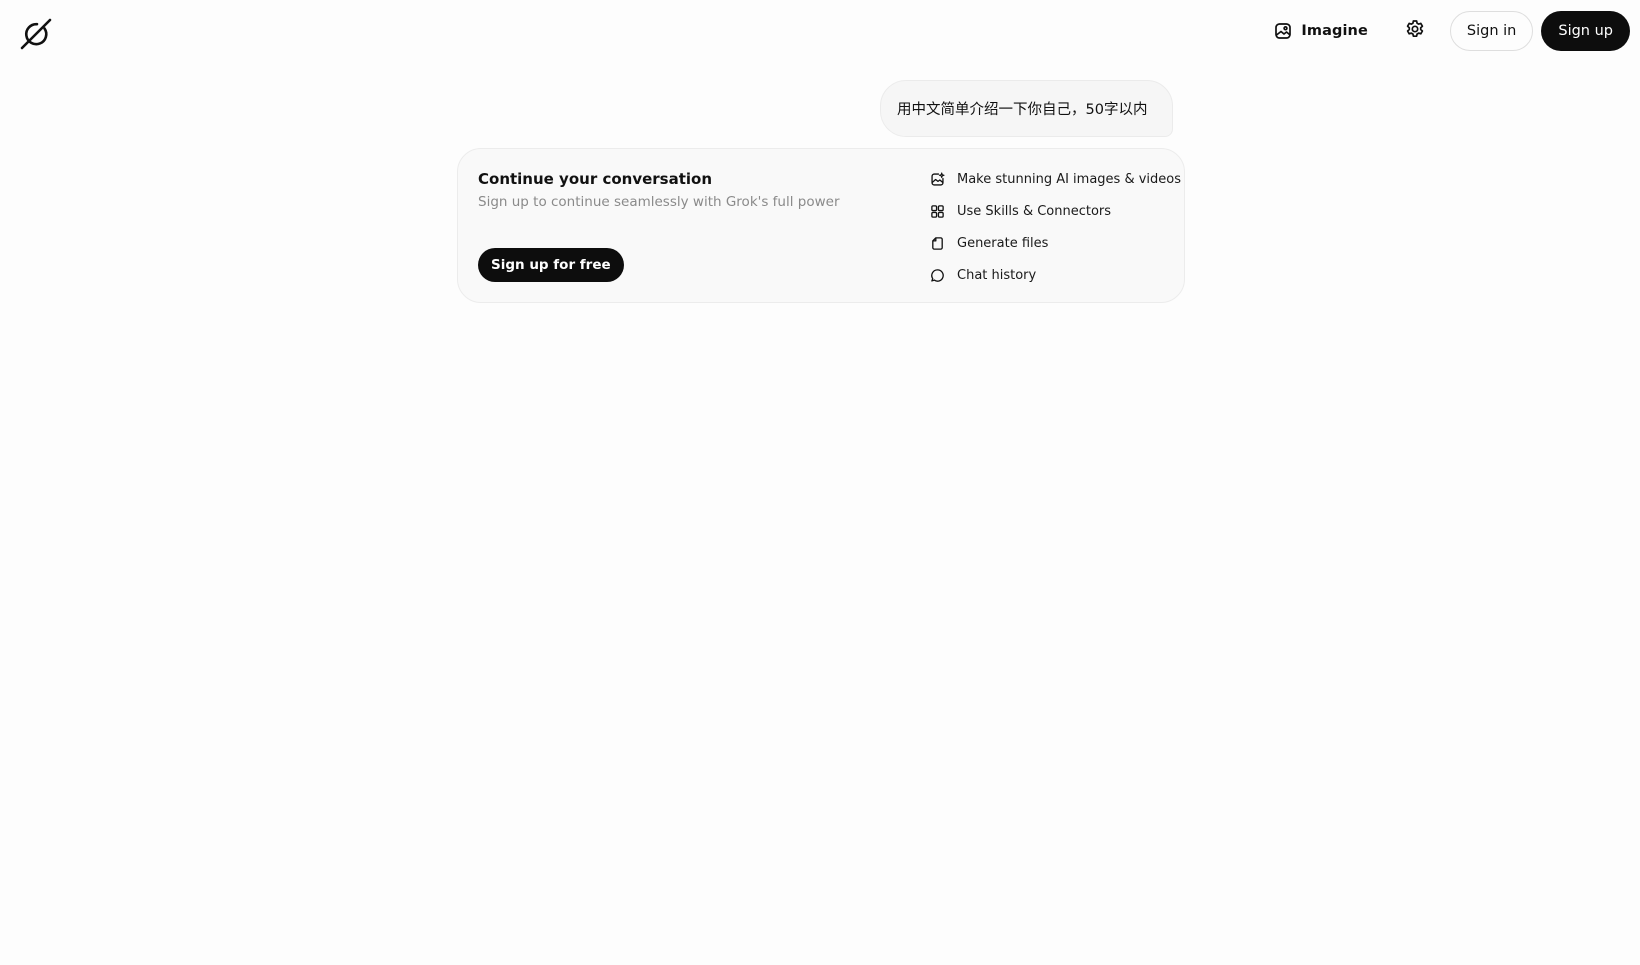 This screenshot has height=965, width=1640. Describe the element at coordinates (1585, 31) in the screenshot. I see `sign-up-button: Sign up` at that location.